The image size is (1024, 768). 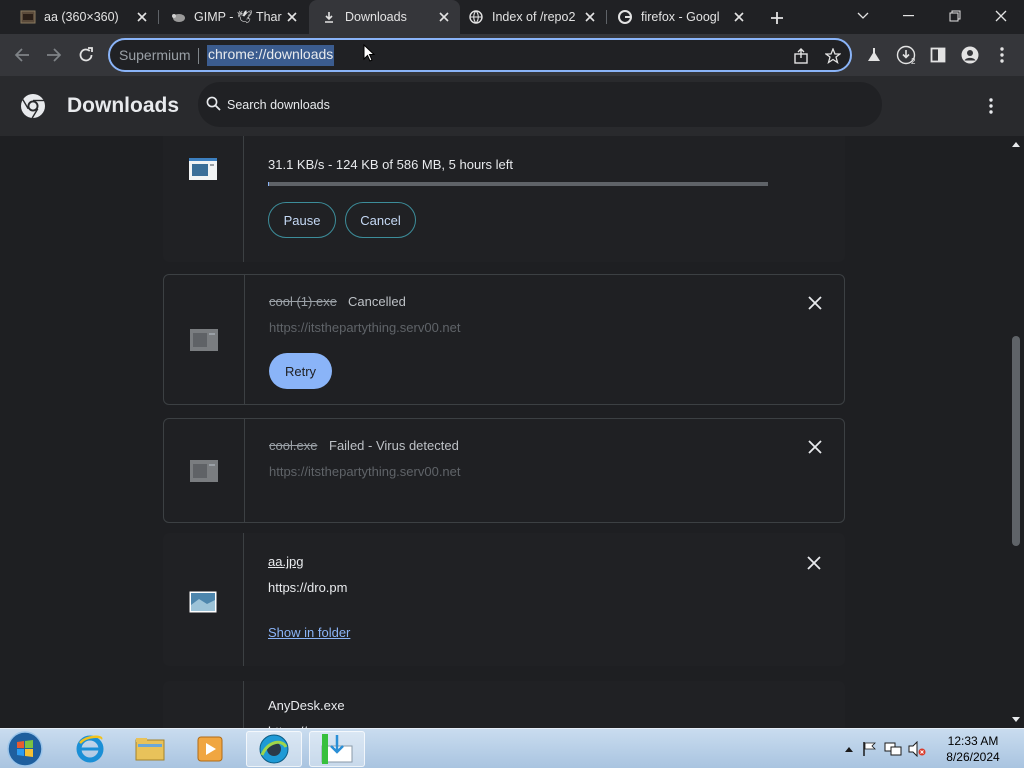 What do you see at coordinates (285, 561) in the screenshot?
I see `file-name-link: aa.jpg` at bounding box center [285, 561].